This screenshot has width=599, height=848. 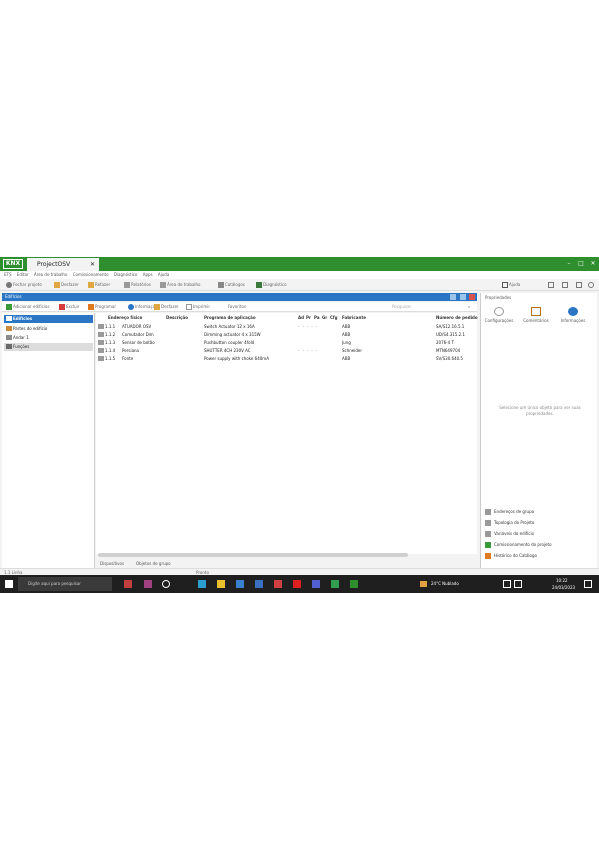 I want to click on project-tab: ProjectOSV ✕, so click(x=63, y=264).